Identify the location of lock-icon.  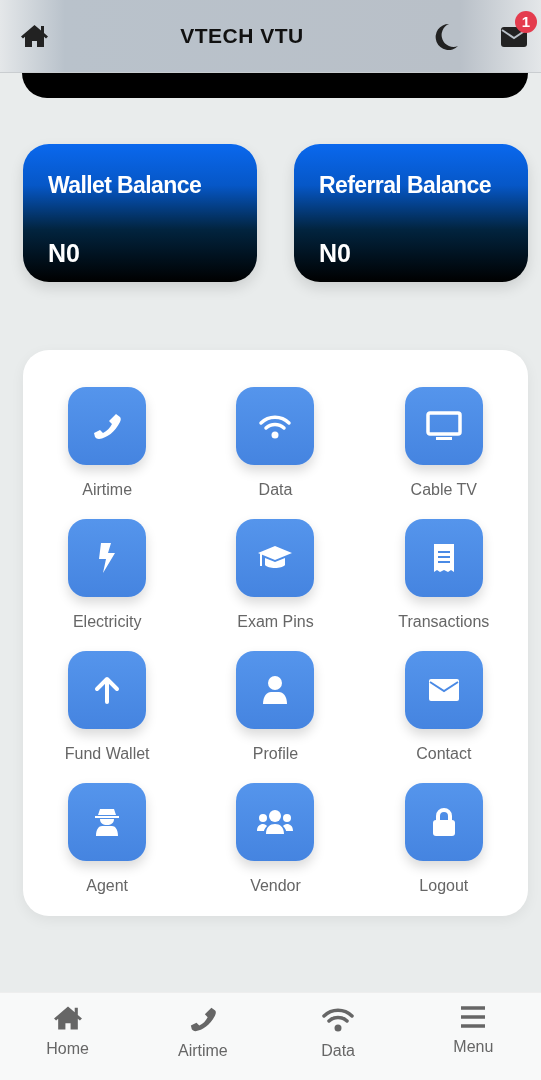
(443, 822).